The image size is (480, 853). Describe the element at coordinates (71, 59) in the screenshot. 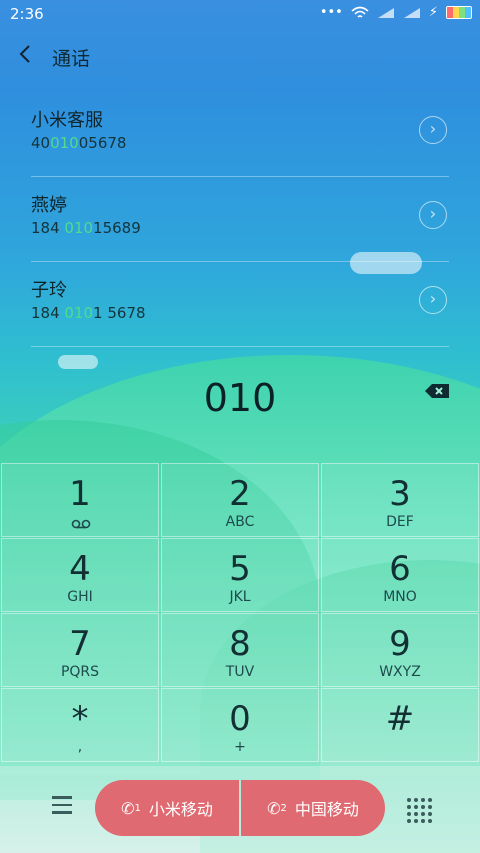

I see `page-title: 通话` at that location.